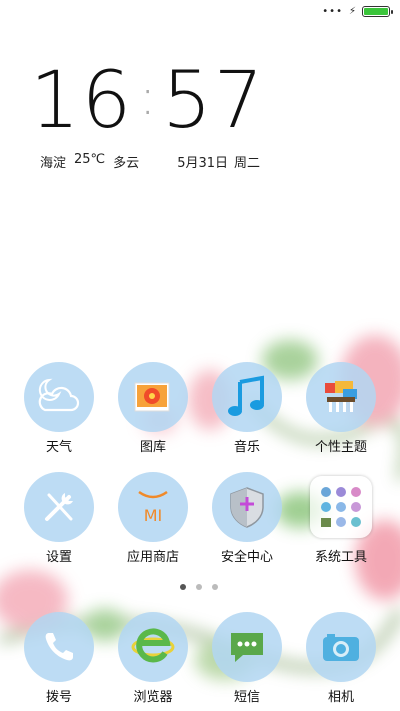 The image size is (400, 711). Describe the element at coordinates (153, 697) in the screenshot. I see `app-label: 浏览器` at that location.